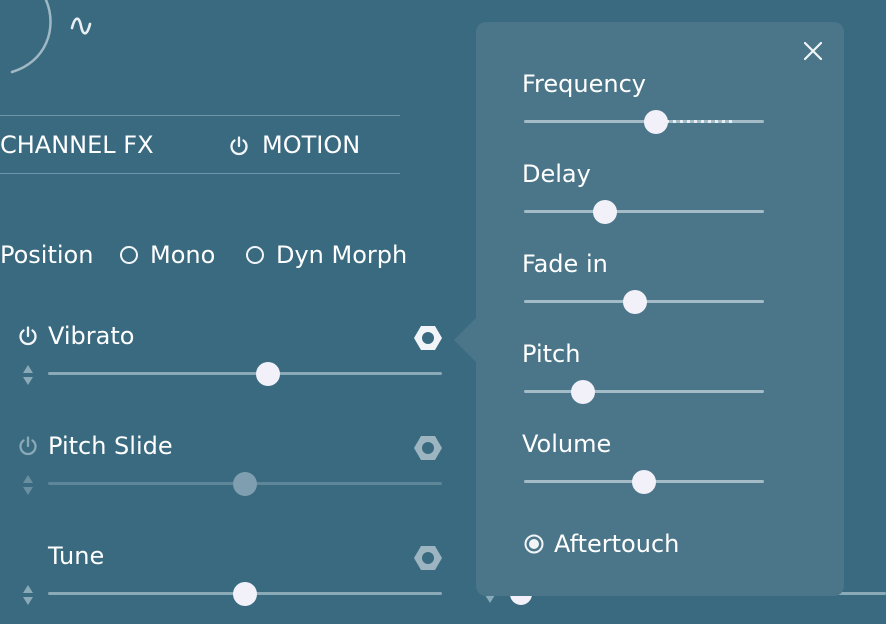 The height and width of the screenshot is (624, 886). I want to click on tune-label: Tune, so click(76, 556).